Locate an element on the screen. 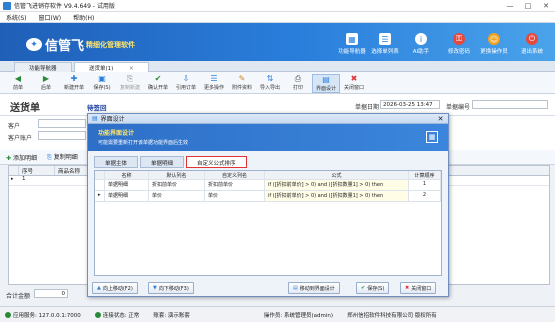  ai-assistant-button: i AI助手 is located at coordinates (421, 44).